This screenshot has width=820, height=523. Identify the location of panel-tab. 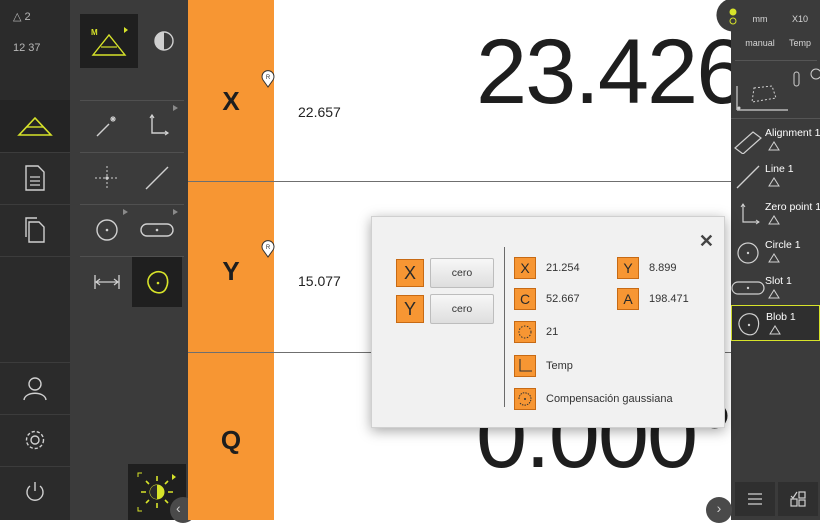
(727, 20).